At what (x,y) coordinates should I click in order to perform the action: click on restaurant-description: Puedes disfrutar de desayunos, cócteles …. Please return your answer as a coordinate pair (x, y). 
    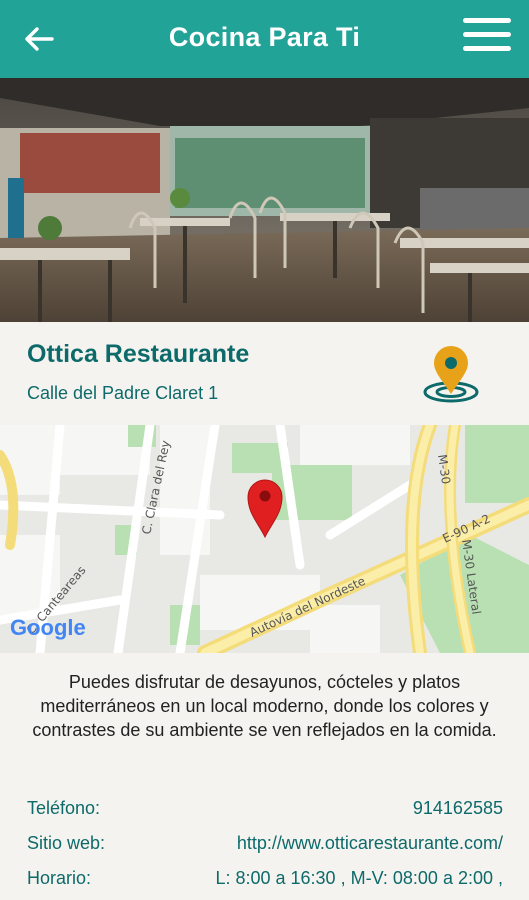
    Looking at the image, I should click on (264, 706).